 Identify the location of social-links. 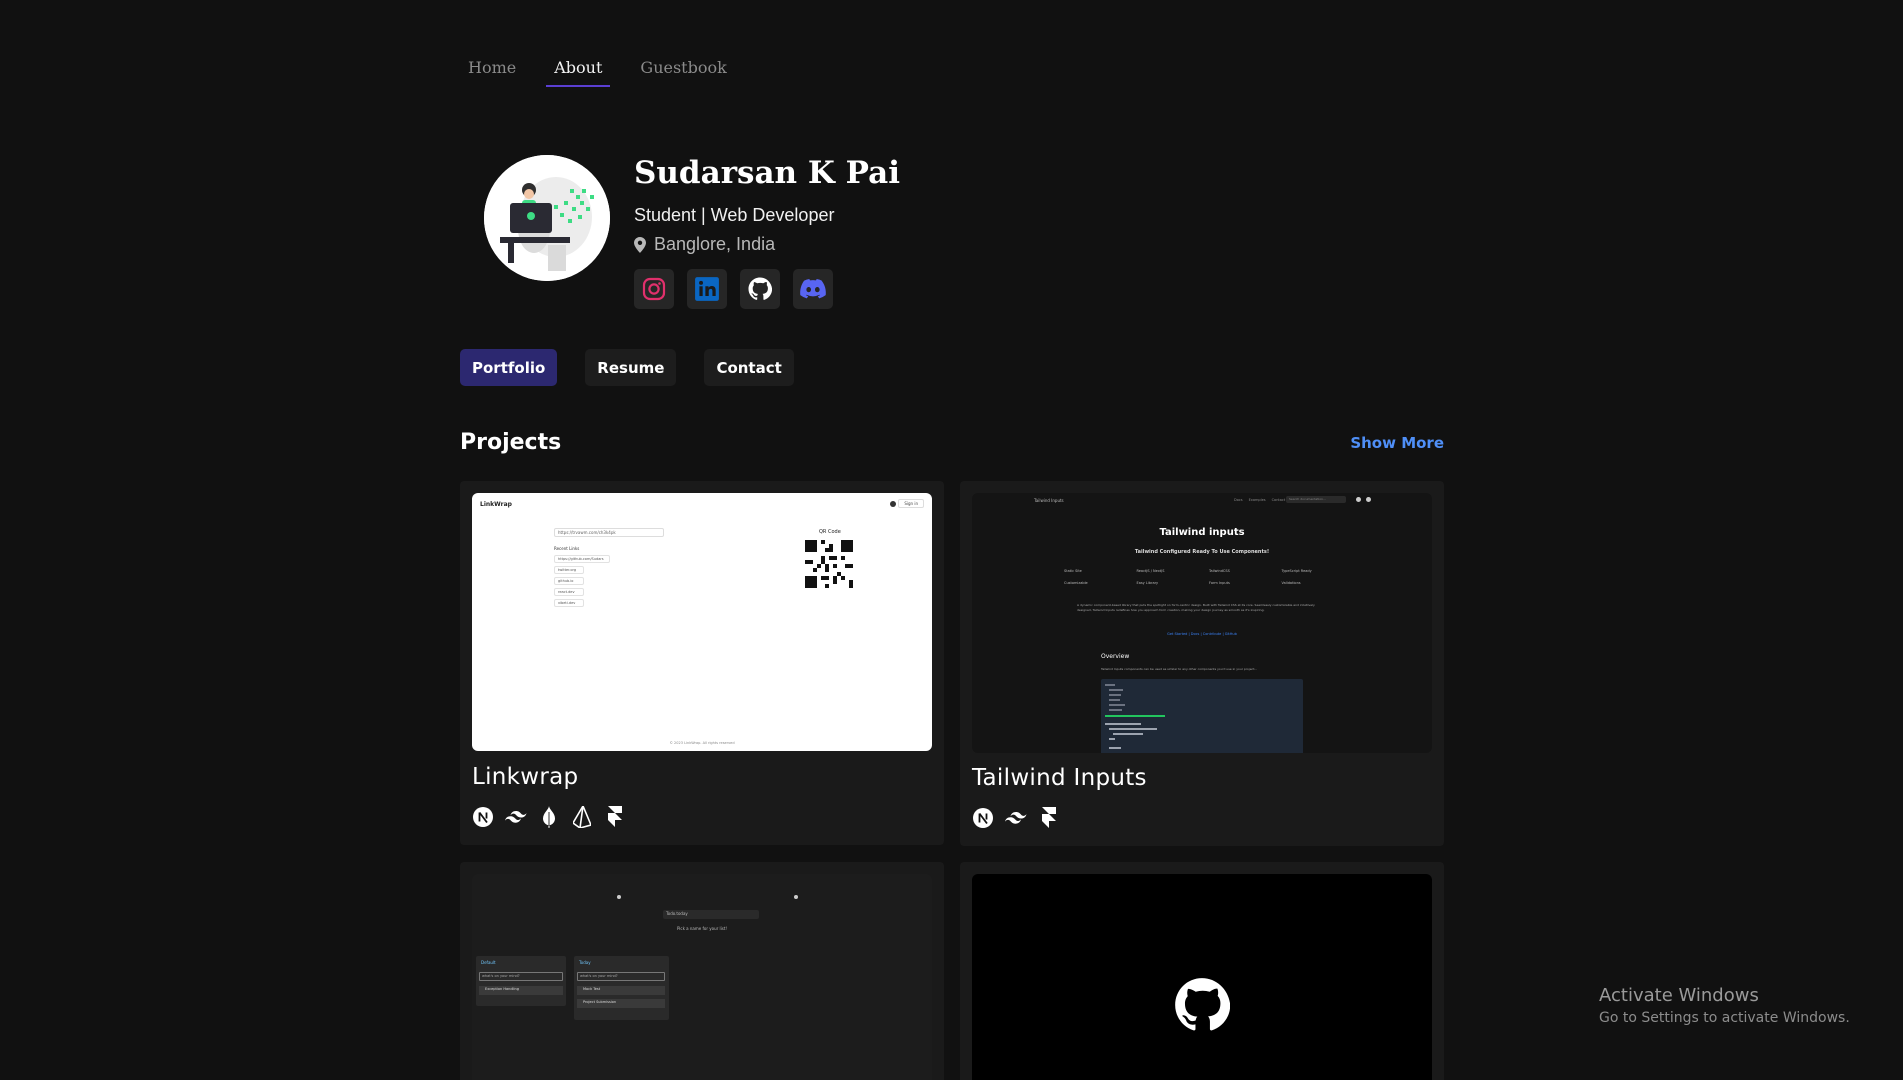
(767, 289).